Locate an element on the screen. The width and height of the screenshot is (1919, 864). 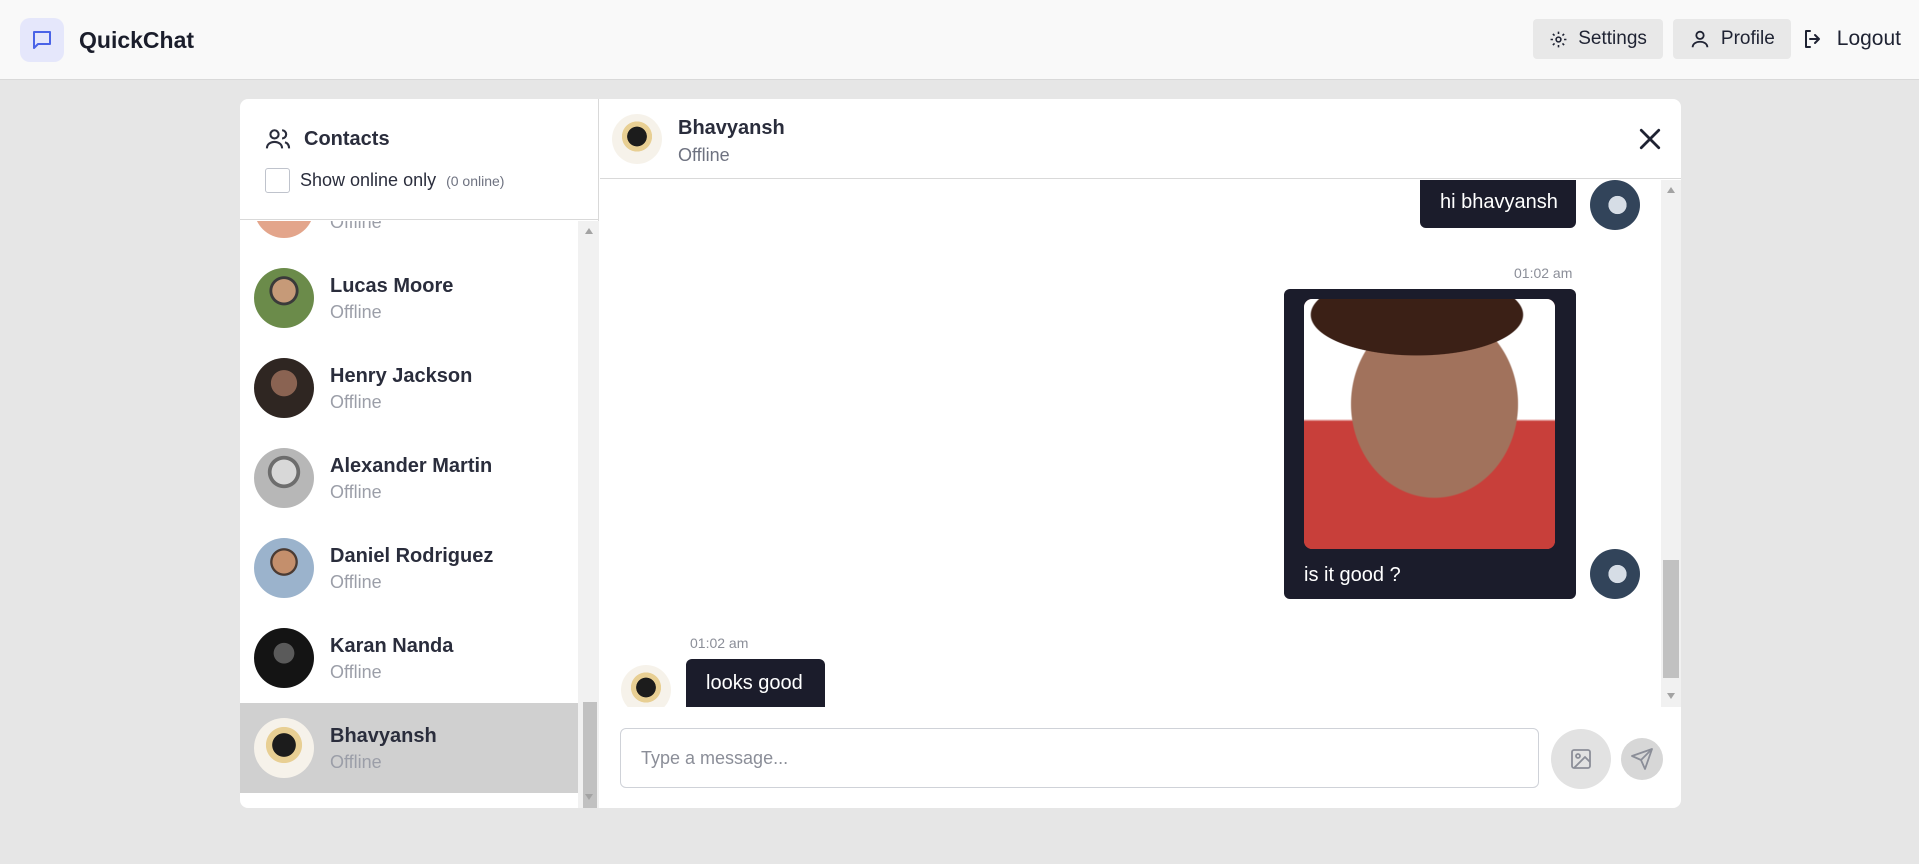
send-button is located at coordinates (1642, 759).